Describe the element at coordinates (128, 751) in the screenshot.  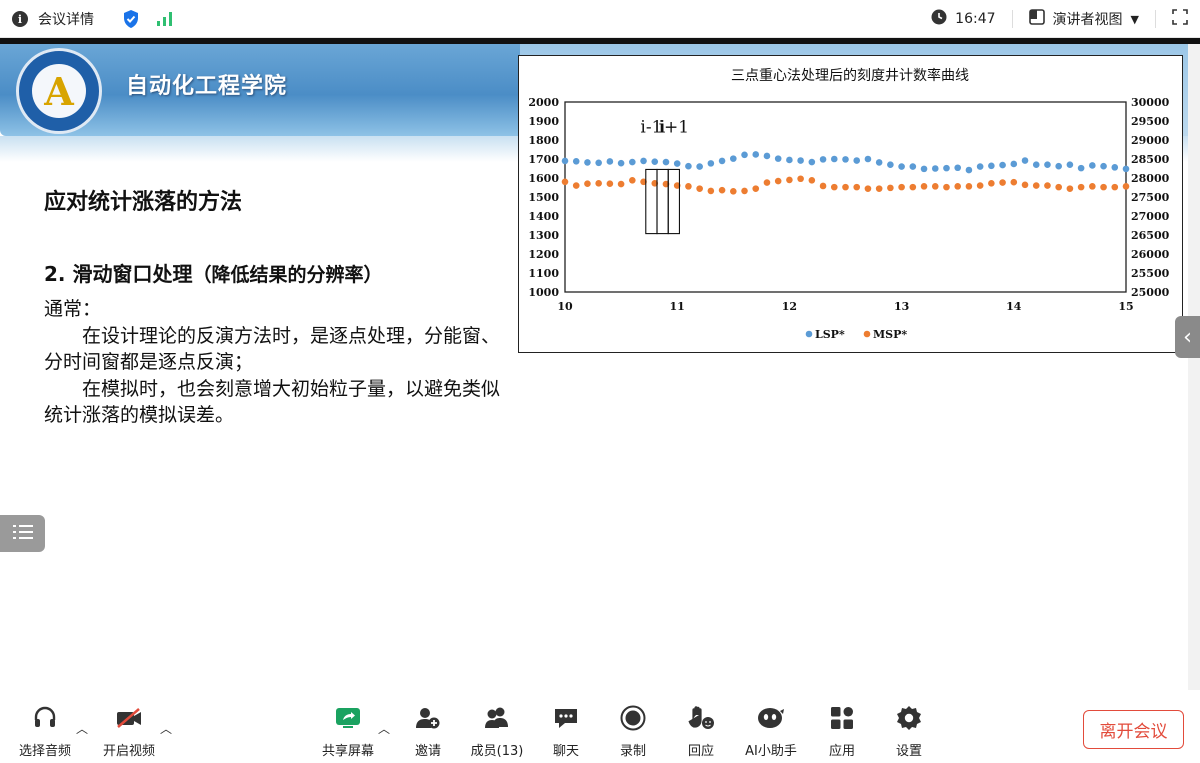
I see `video-label: 开启视频` at that location.